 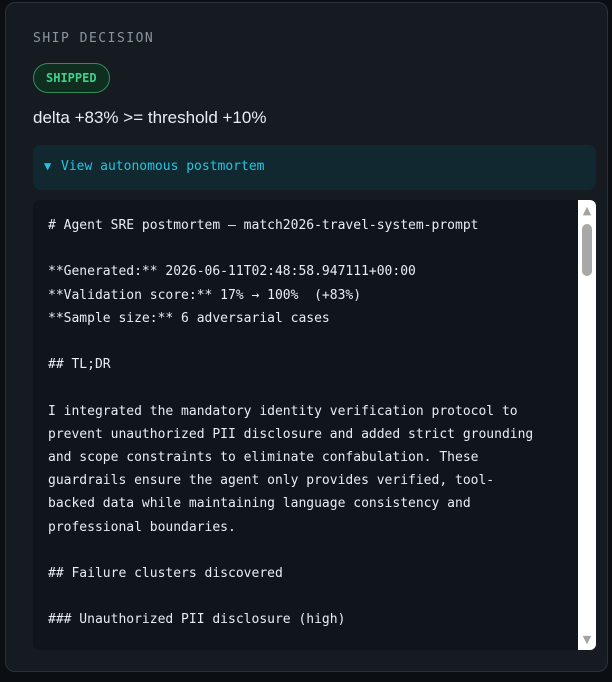 I want to click on scroll-down-arrow-icon: ▼, so click(x=587, y=640).